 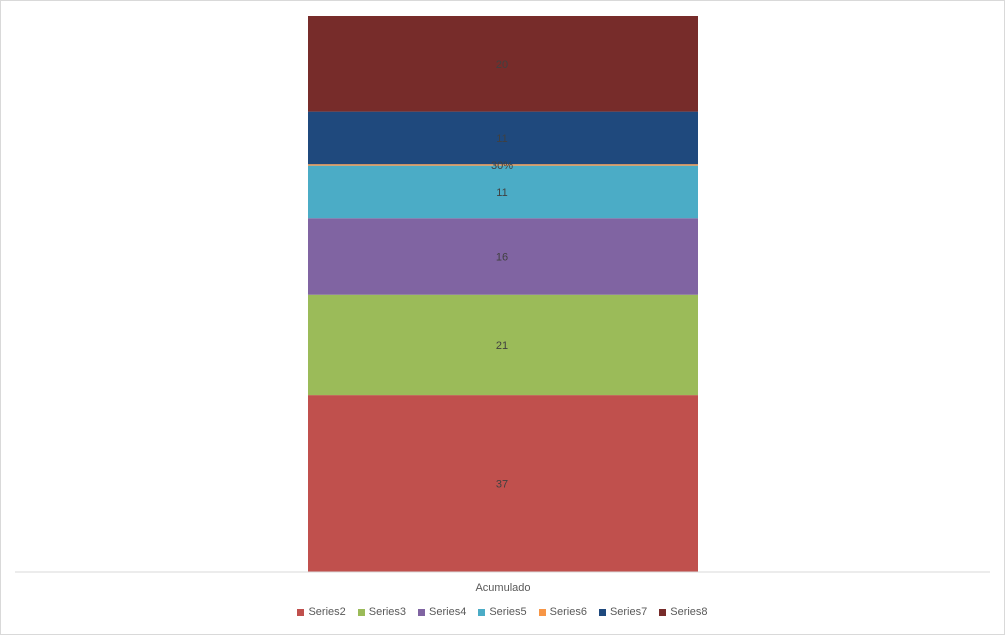 I want to click on legend-label: Series8, so click(x=689, y=612).